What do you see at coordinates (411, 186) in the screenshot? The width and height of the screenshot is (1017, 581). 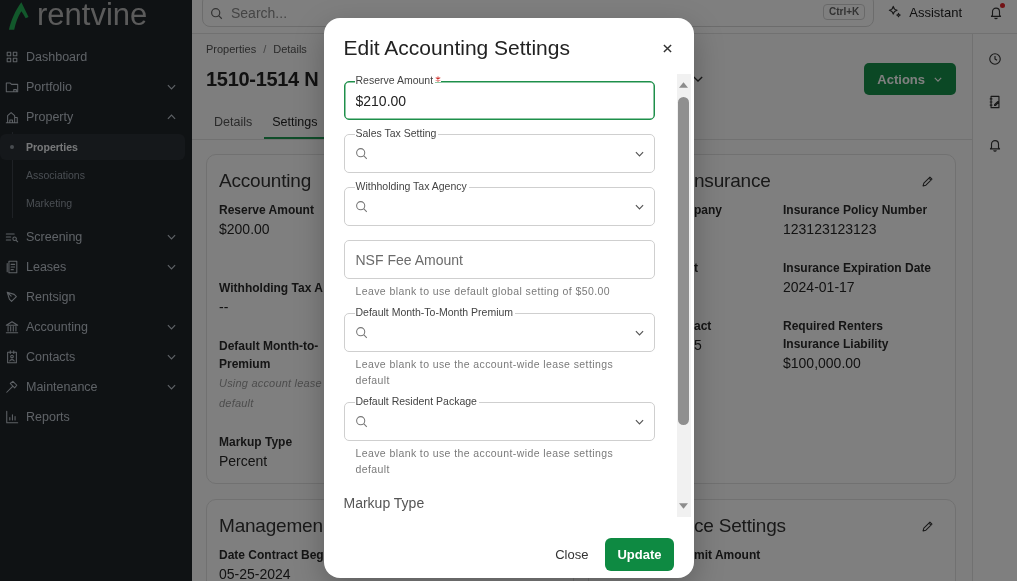 I see `field-label: Withholding Tax Agency` at bounding box center [411, 186].